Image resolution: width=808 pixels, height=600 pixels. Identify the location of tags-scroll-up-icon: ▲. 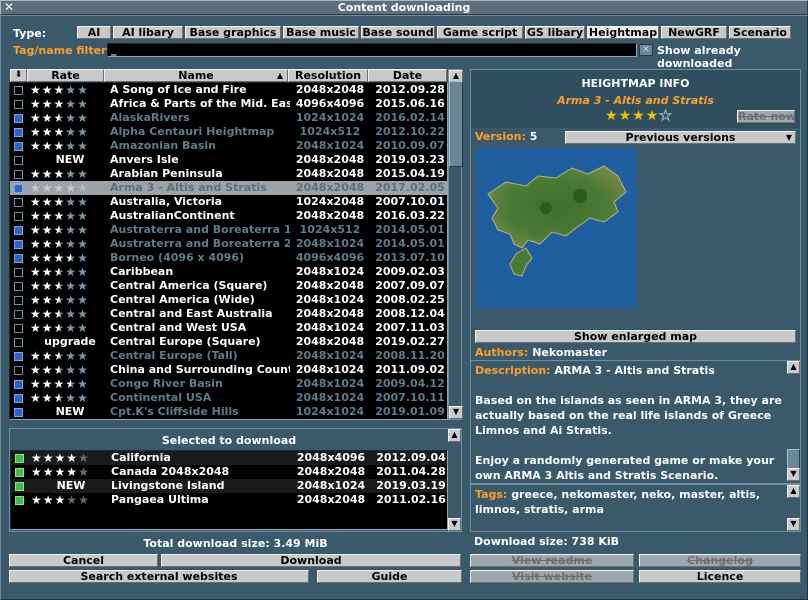
(793, 491).